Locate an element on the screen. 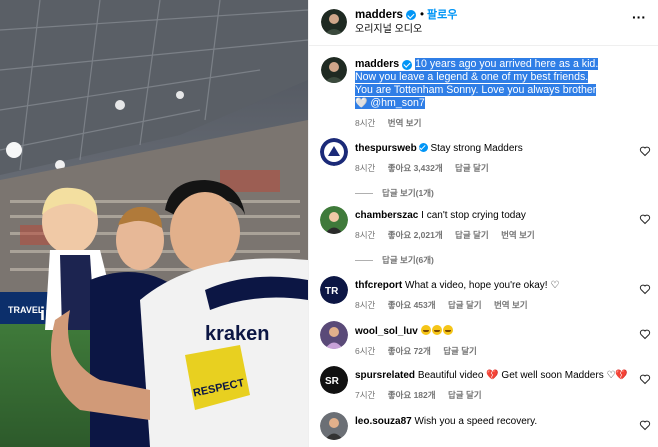  comment-username: leo.souza87 is located at coordinates (383, 421).